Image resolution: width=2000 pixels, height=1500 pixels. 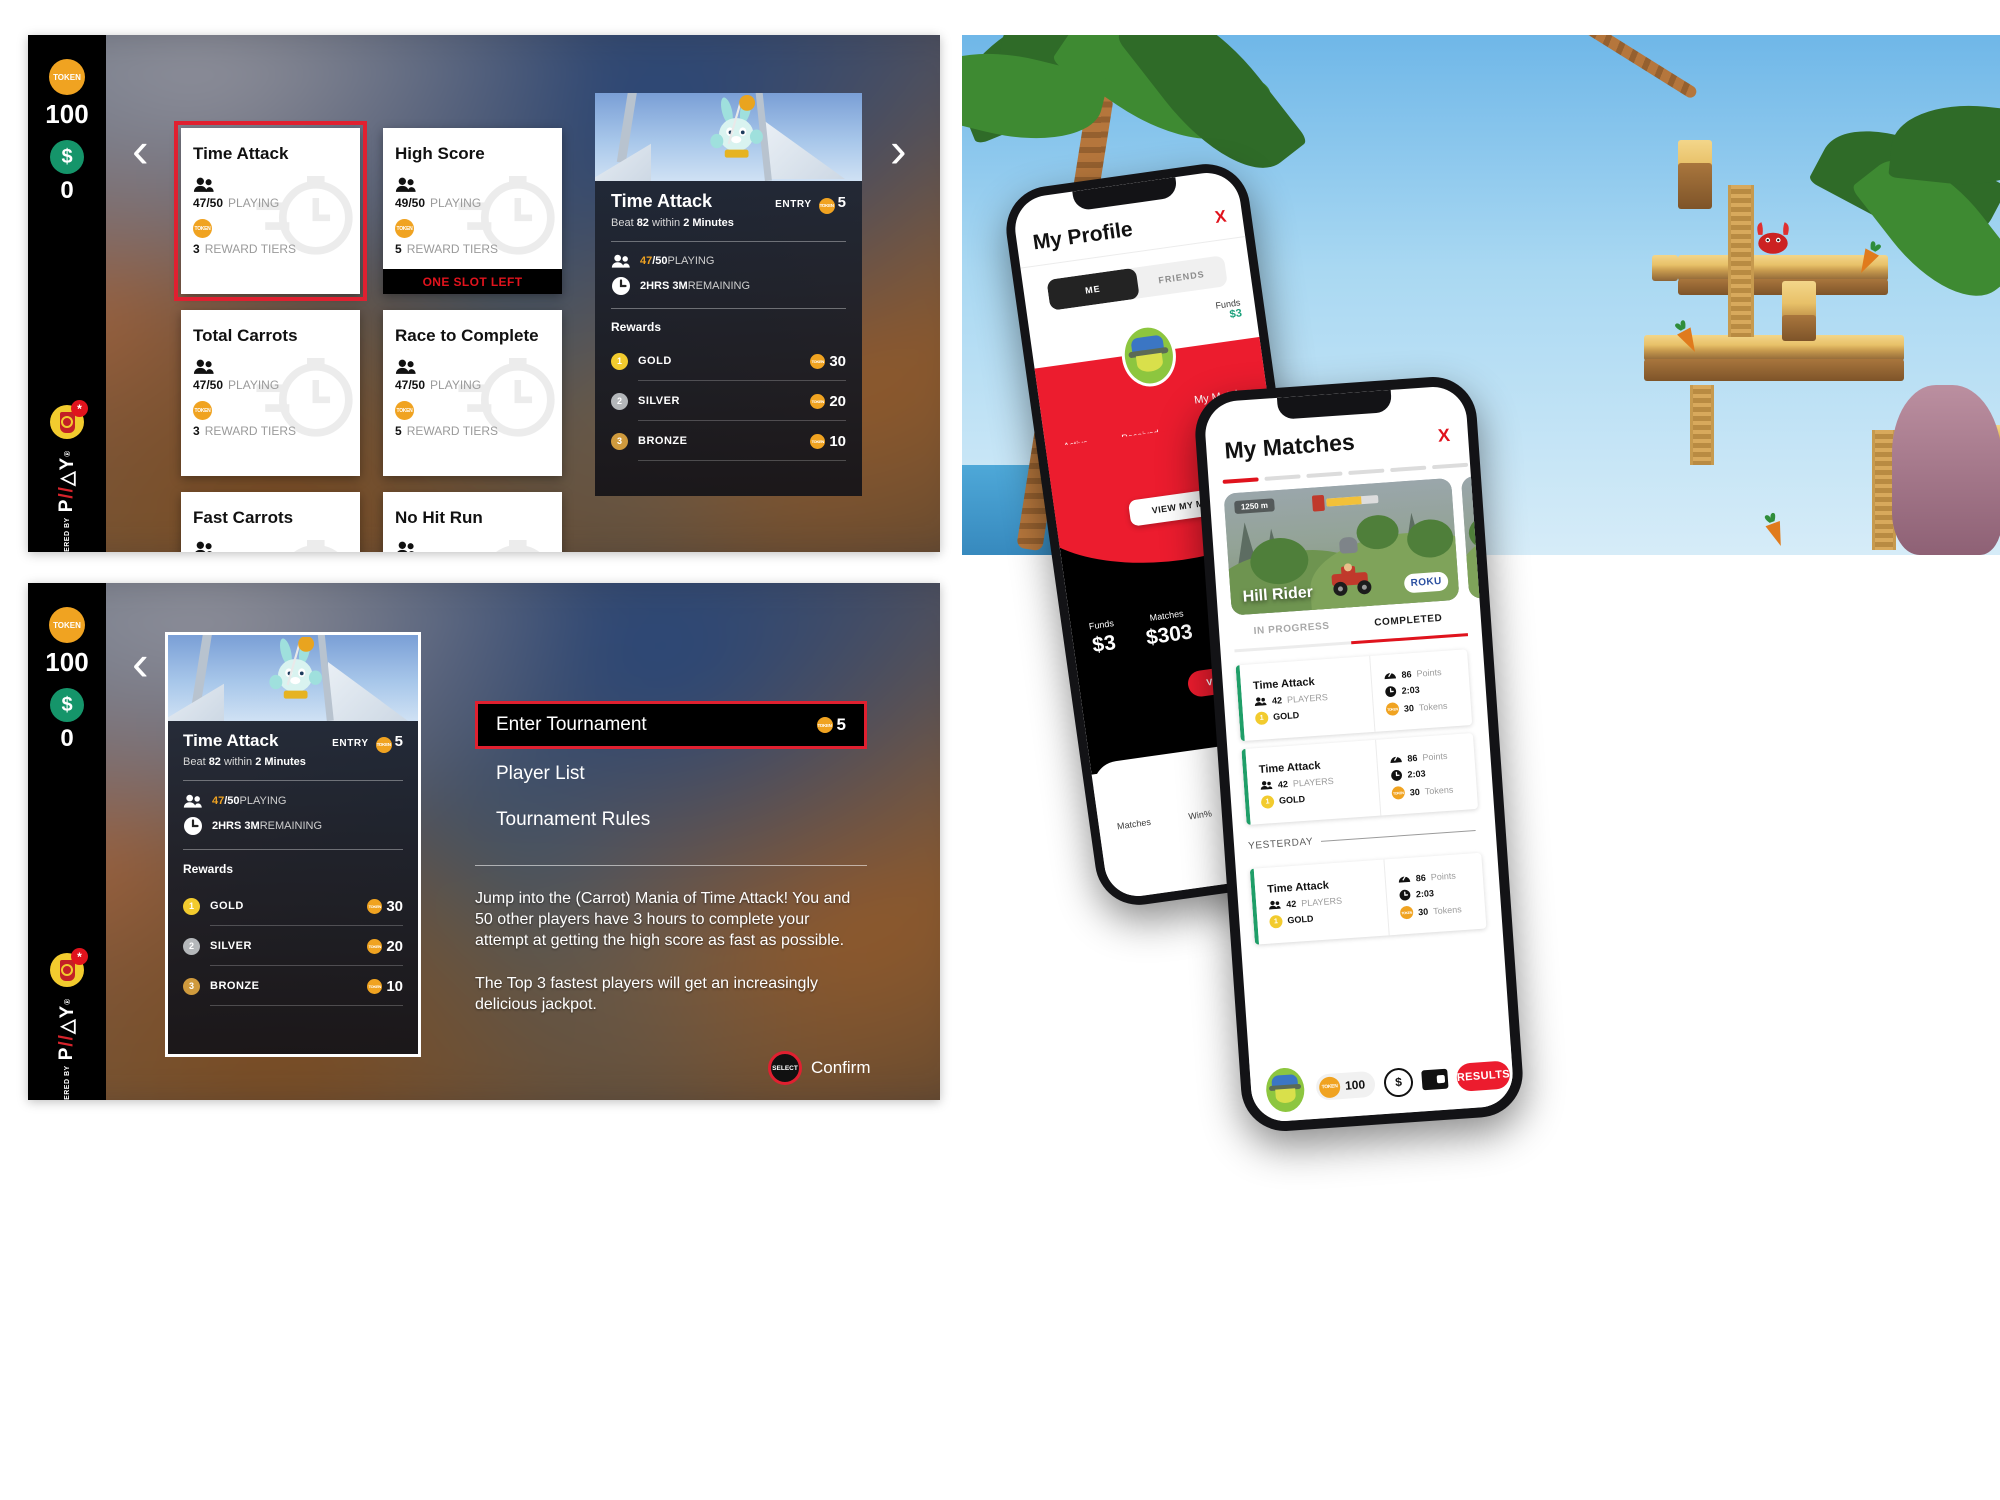 What do you see at coordinates (1341, 546) in the screenshot?
I see `game-card-hill-rider: 1250 m Hill Rider ROKU` at bounding box center [1341, 546].